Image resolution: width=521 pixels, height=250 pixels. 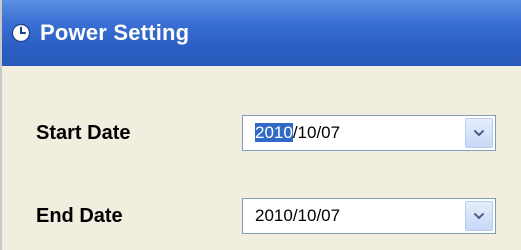 What do you see at coordinates (291, 216) in the screenshot?
I see `end-date-value: 2010/10/07` at bounding box center [291, 216].